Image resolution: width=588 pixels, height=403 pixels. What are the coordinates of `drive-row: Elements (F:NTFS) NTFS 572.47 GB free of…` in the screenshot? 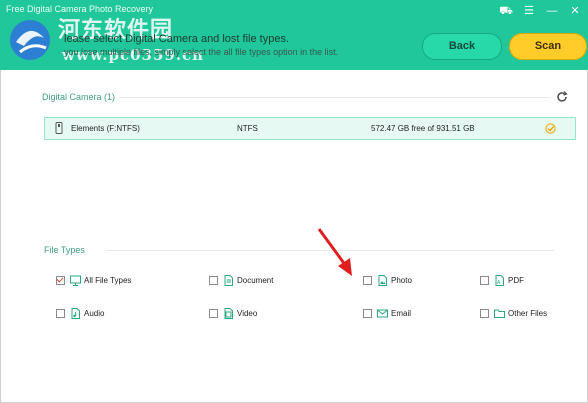 It's located at (310, 128).